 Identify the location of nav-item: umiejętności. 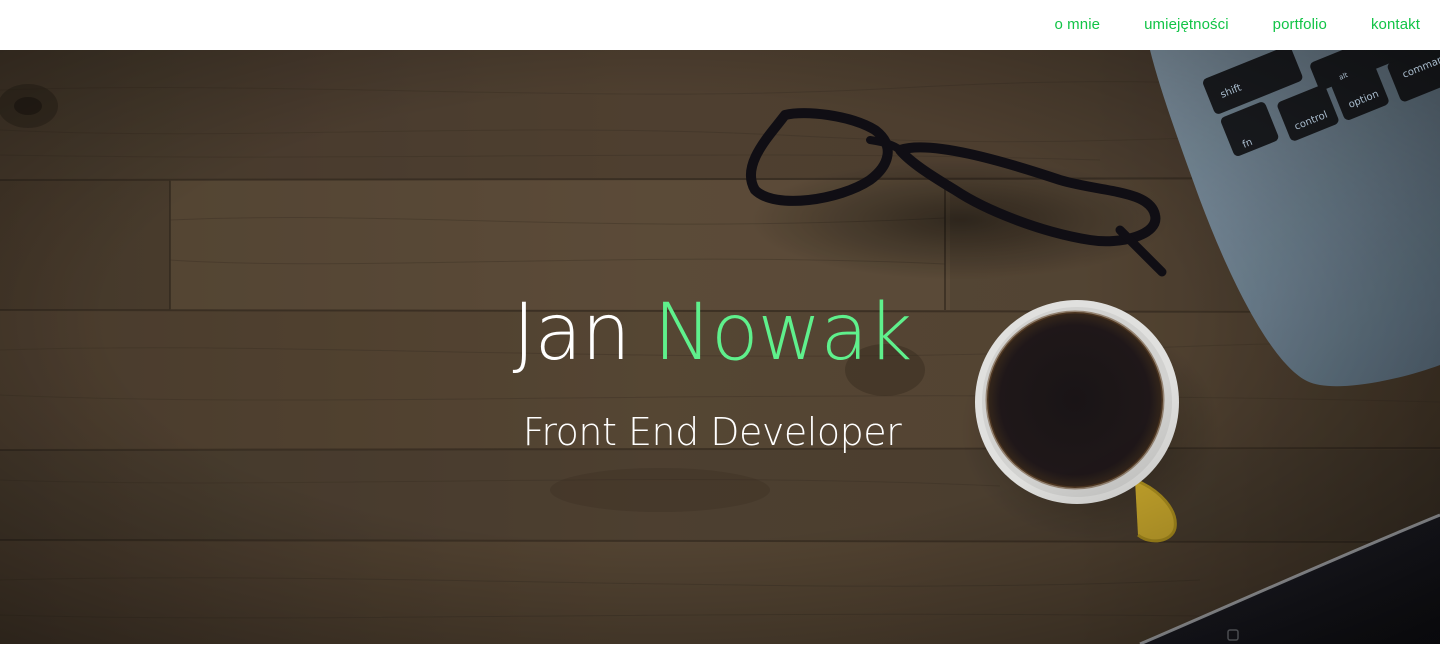
(1186, 25).